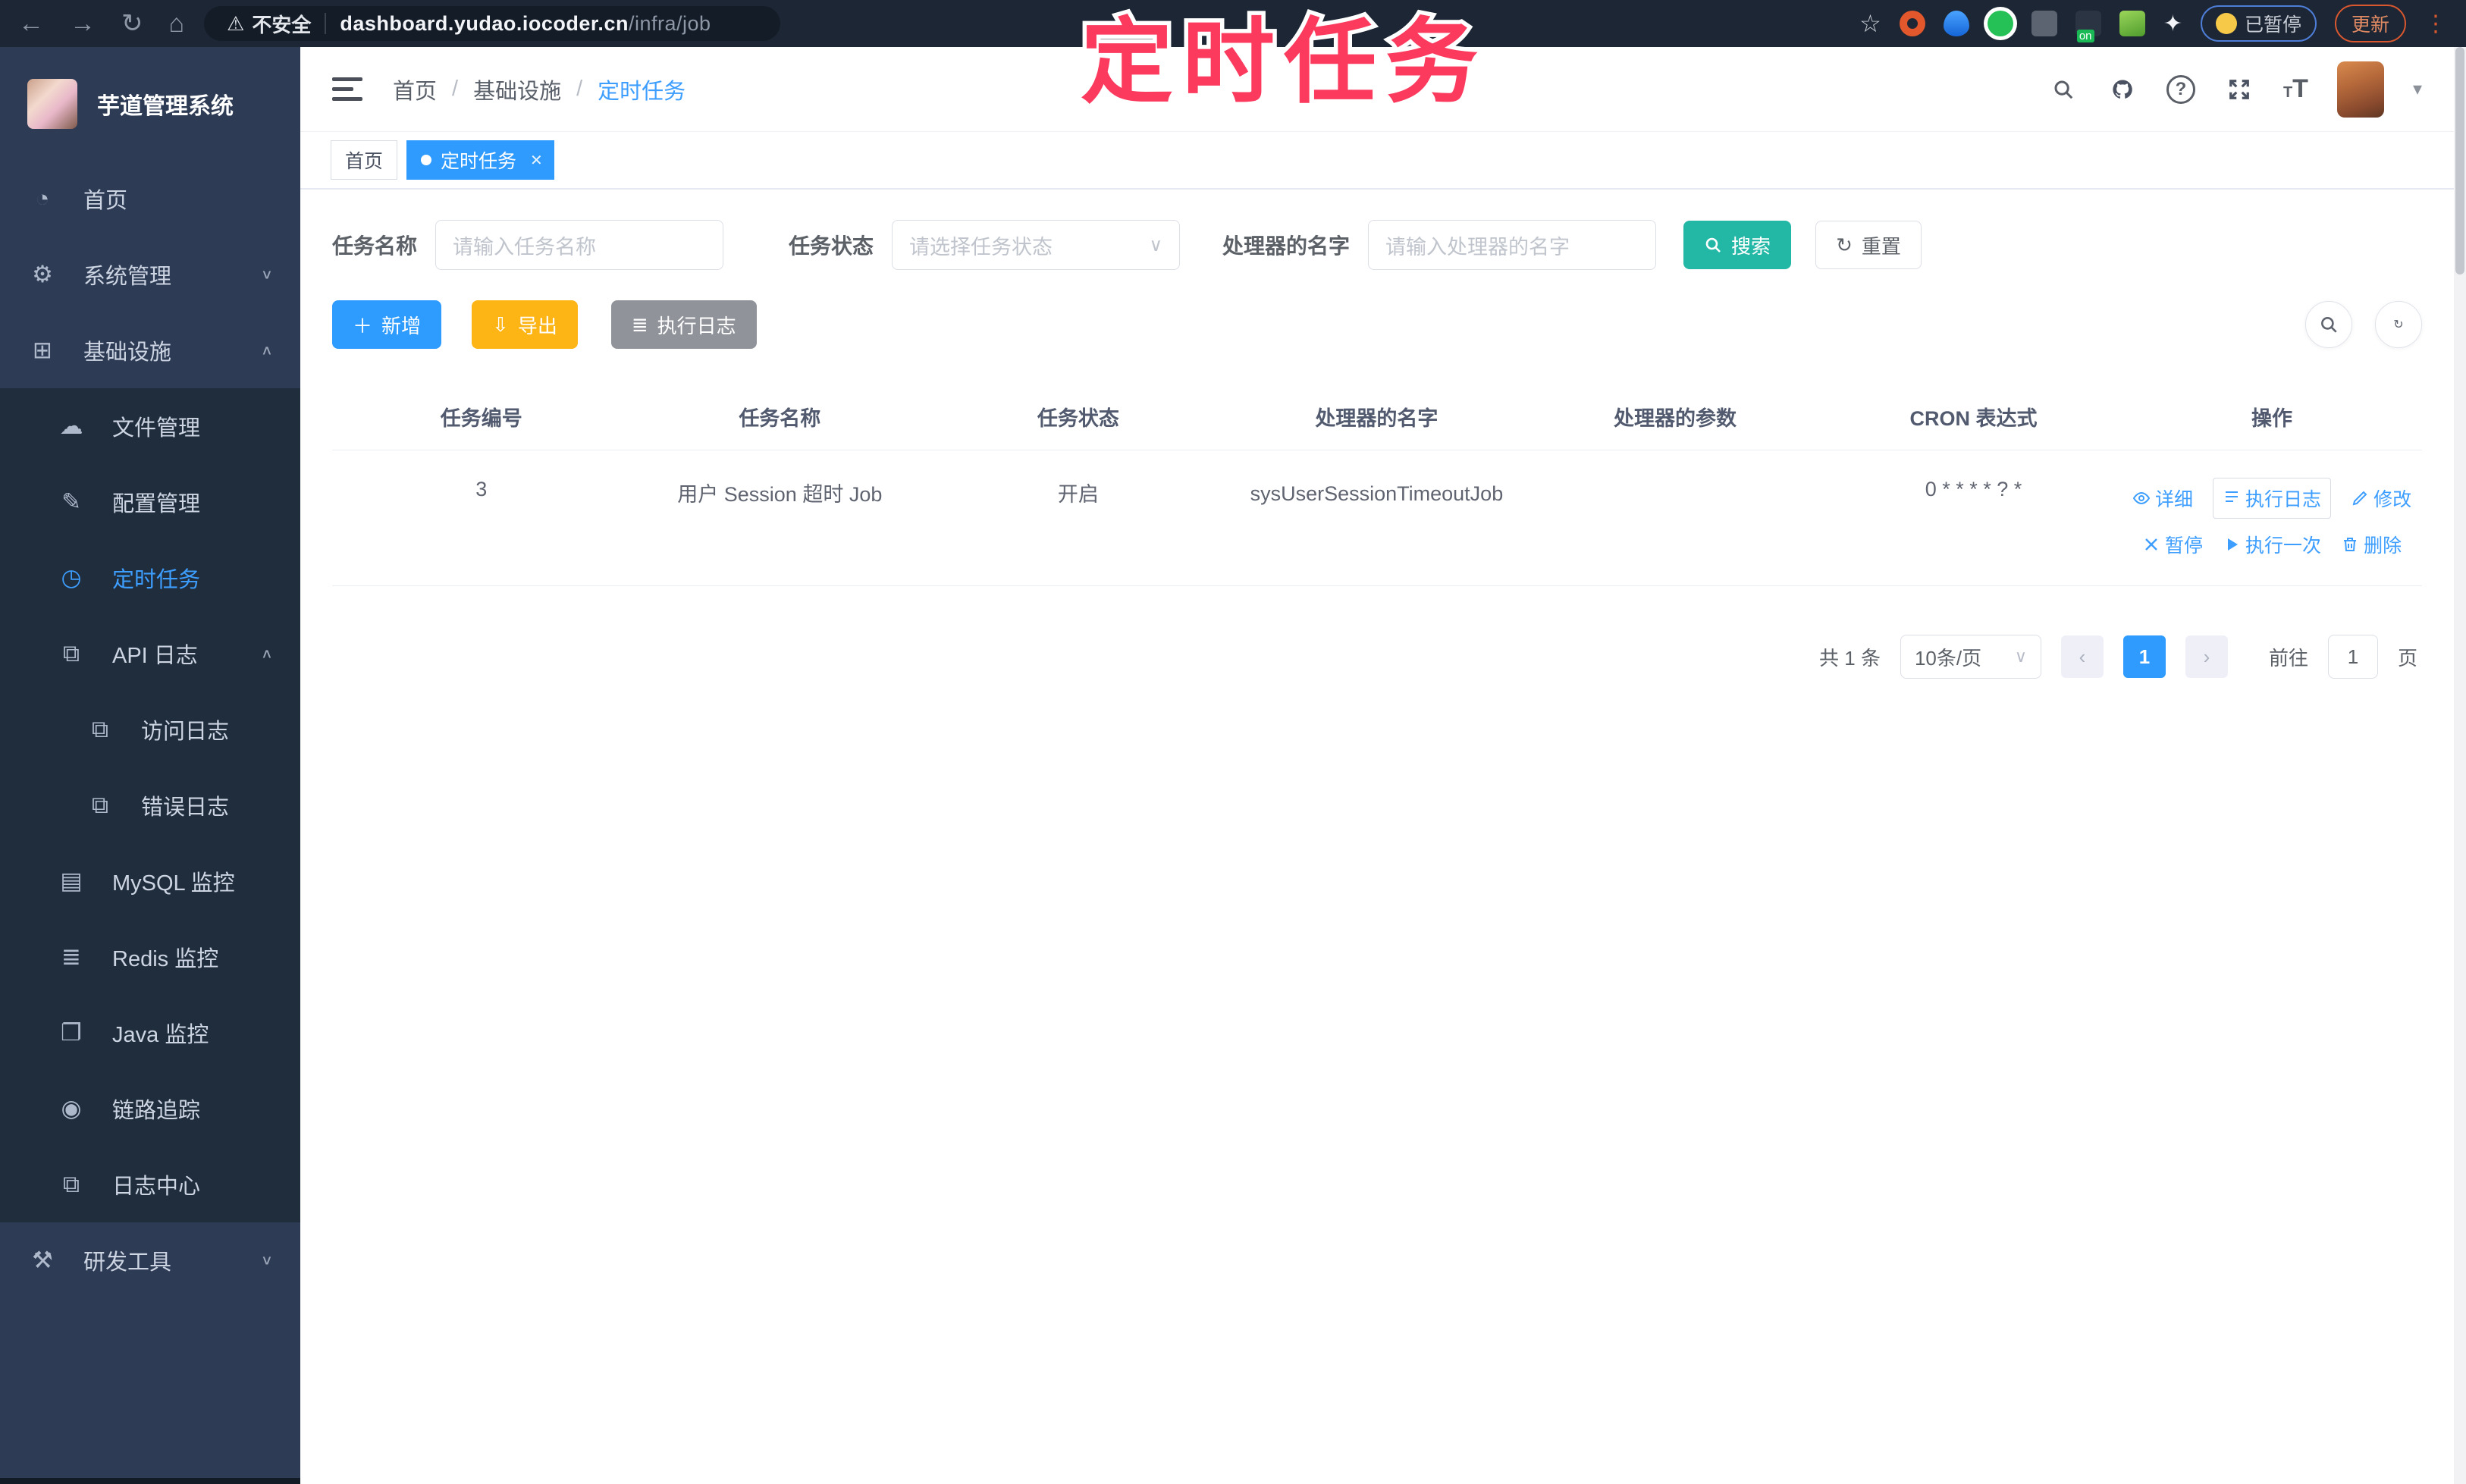 The width and height of the screenshot is (2466, 1484). What do you see at coordinates (2295, 89) in the screenshot?
I see `font-size-icon: TT` at bounding box center [2295, 89].